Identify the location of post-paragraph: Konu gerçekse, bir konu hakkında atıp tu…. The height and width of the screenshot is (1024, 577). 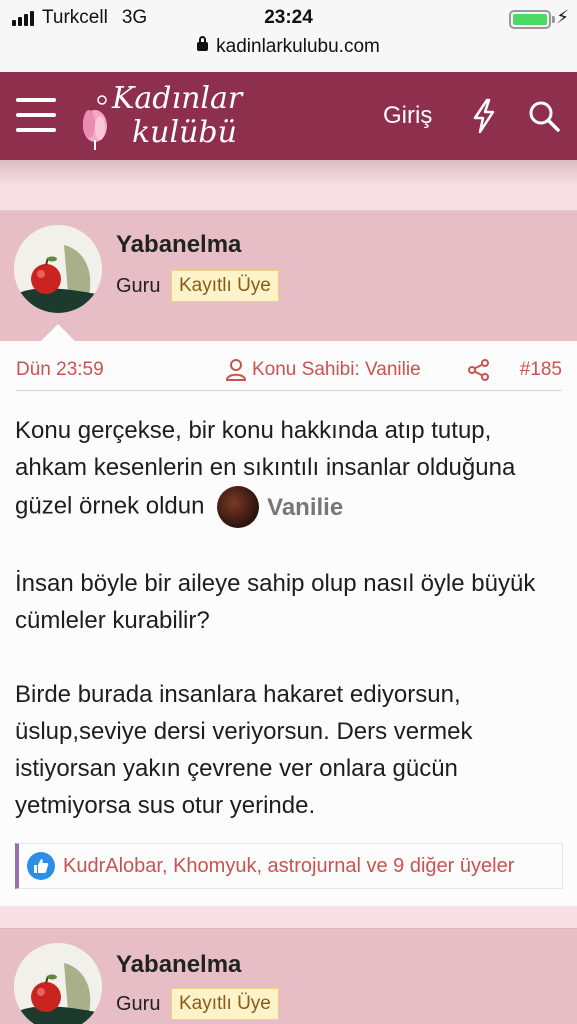
(290, 470).